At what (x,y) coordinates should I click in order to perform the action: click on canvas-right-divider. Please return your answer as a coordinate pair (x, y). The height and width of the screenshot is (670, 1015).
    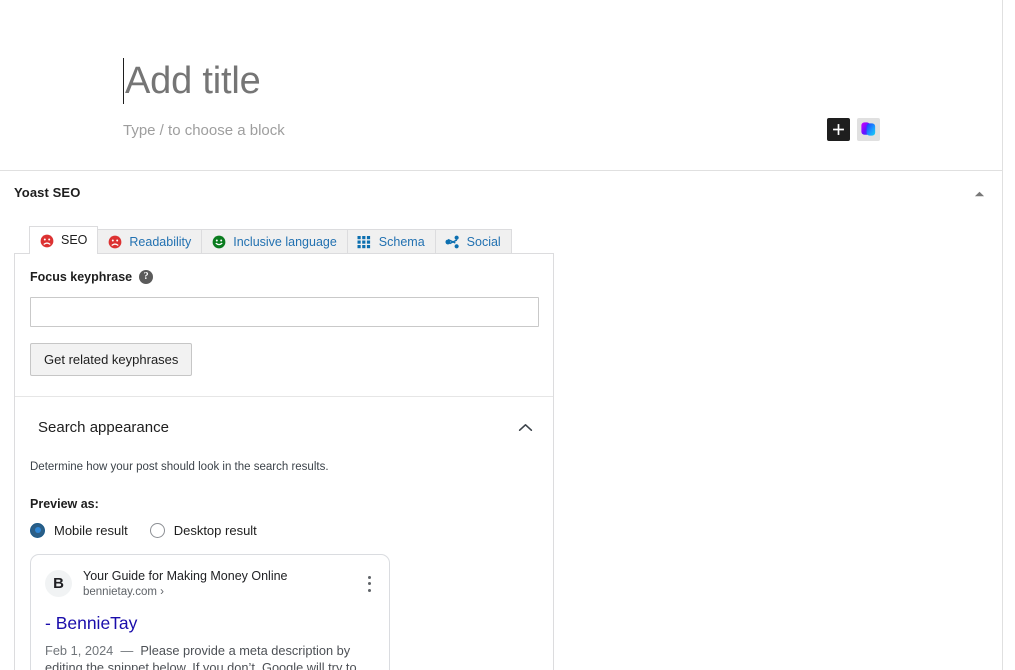
    Looking at the image, I should click on (1002, 335).